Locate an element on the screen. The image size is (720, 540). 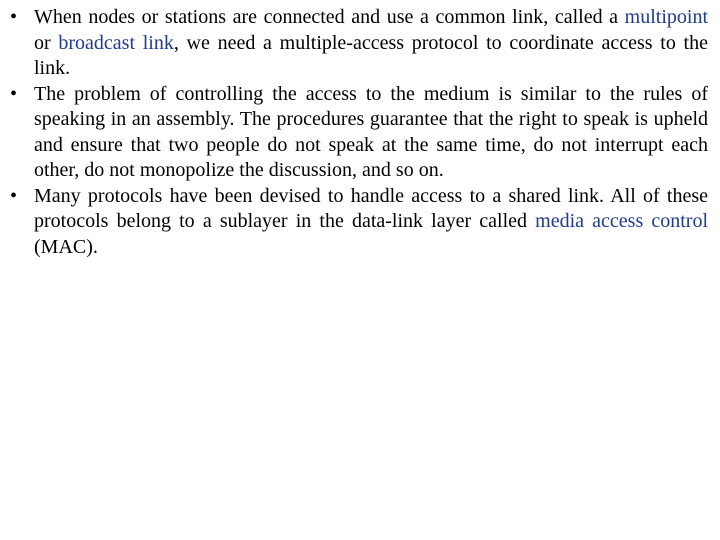
text-segment: or is located at coordinates (46, 42).